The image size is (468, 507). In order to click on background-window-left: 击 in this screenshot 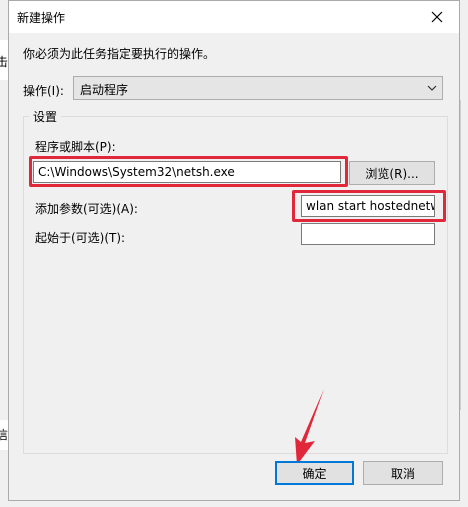, I will do `click(4, 60)`.